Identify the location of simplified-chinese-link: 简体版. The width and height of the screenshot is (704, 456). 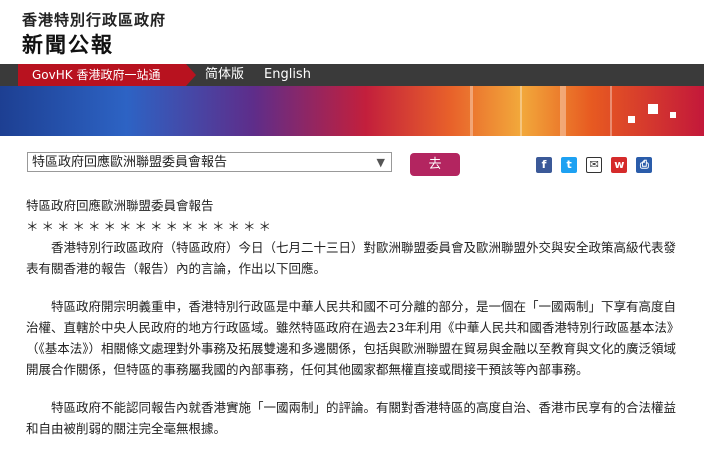
(224, 75).